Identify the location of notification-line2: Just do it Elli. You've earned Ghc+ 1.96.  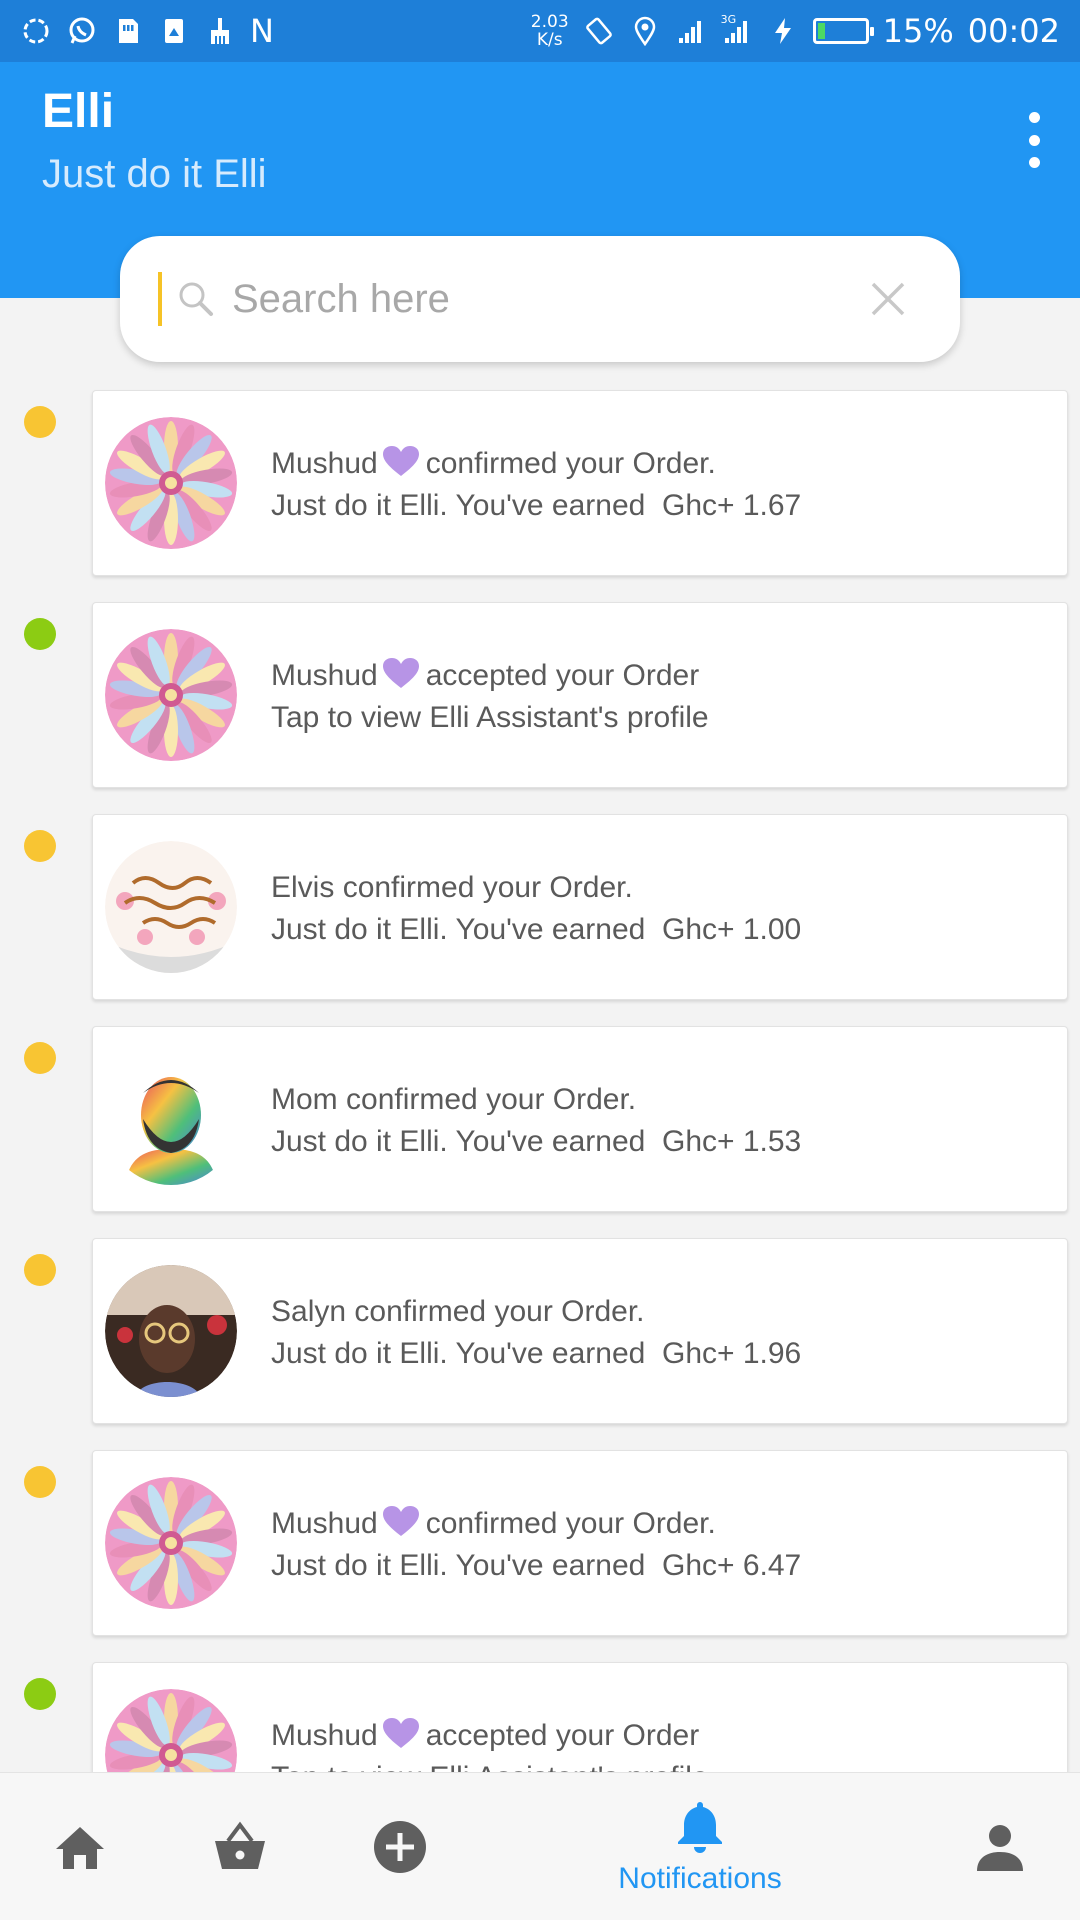
(536, 1353).